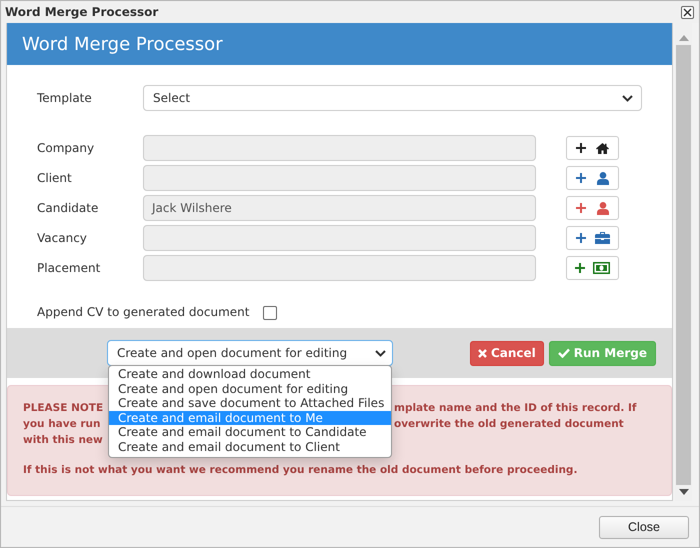 The image size is (700, 548). Describe the element at coordinates (81, 12) in the screenshot. I see `window-title: Word Merge Processor` at that location.